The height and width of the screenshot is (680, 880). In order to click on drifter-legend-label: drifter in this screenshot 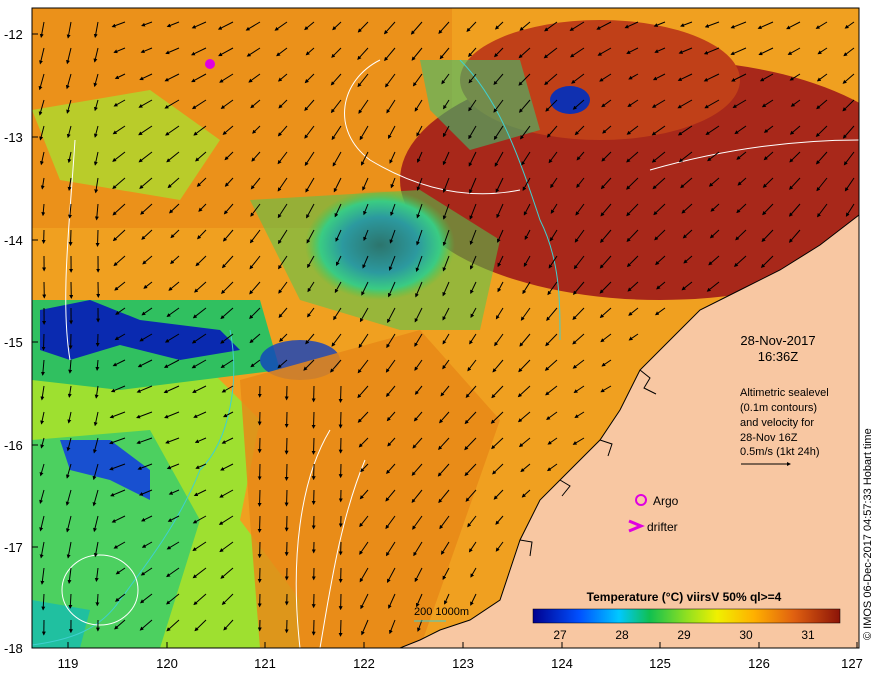, I will do `click(662, 527)`.